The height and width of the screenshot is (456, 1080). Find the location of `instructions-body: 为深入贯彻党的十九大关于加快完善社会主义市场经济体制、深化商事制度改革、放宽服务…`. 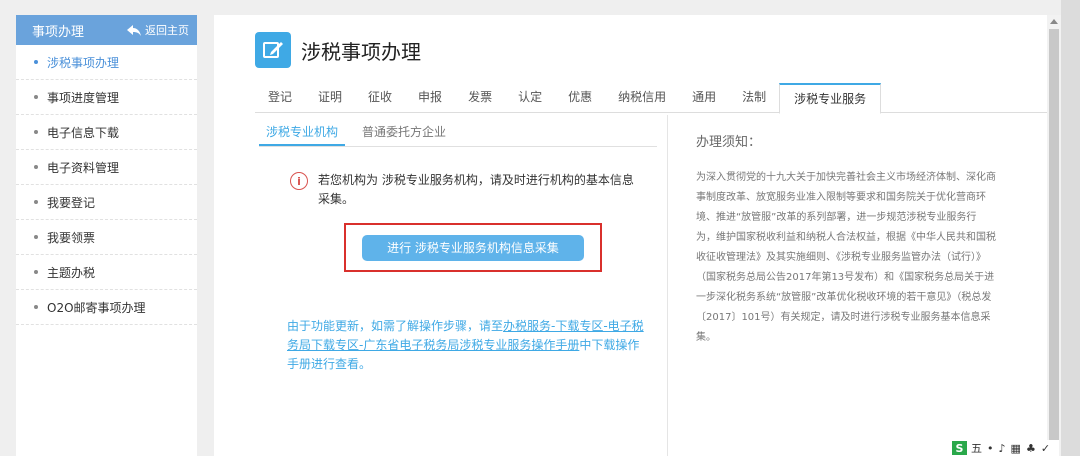

instructions-body: 为深入贯彻党的十九大关于加快完善社会主义市场经济体制、深化商事制度改革、放宽服务… is located at coordinates (846, 257).